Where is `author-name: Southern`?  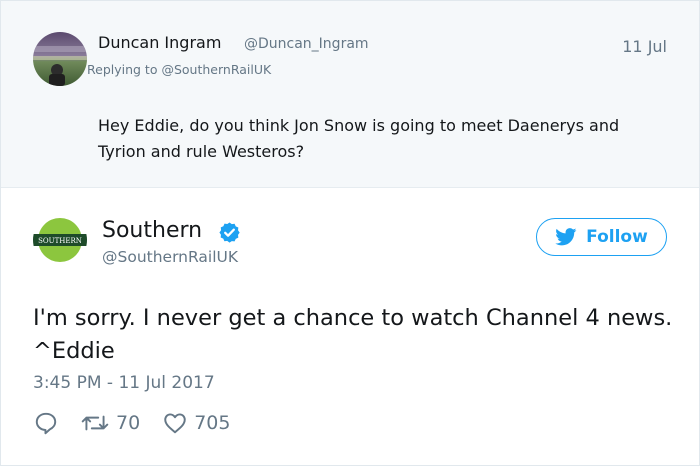
author-name: Southern is located at coordinates (152, 230).